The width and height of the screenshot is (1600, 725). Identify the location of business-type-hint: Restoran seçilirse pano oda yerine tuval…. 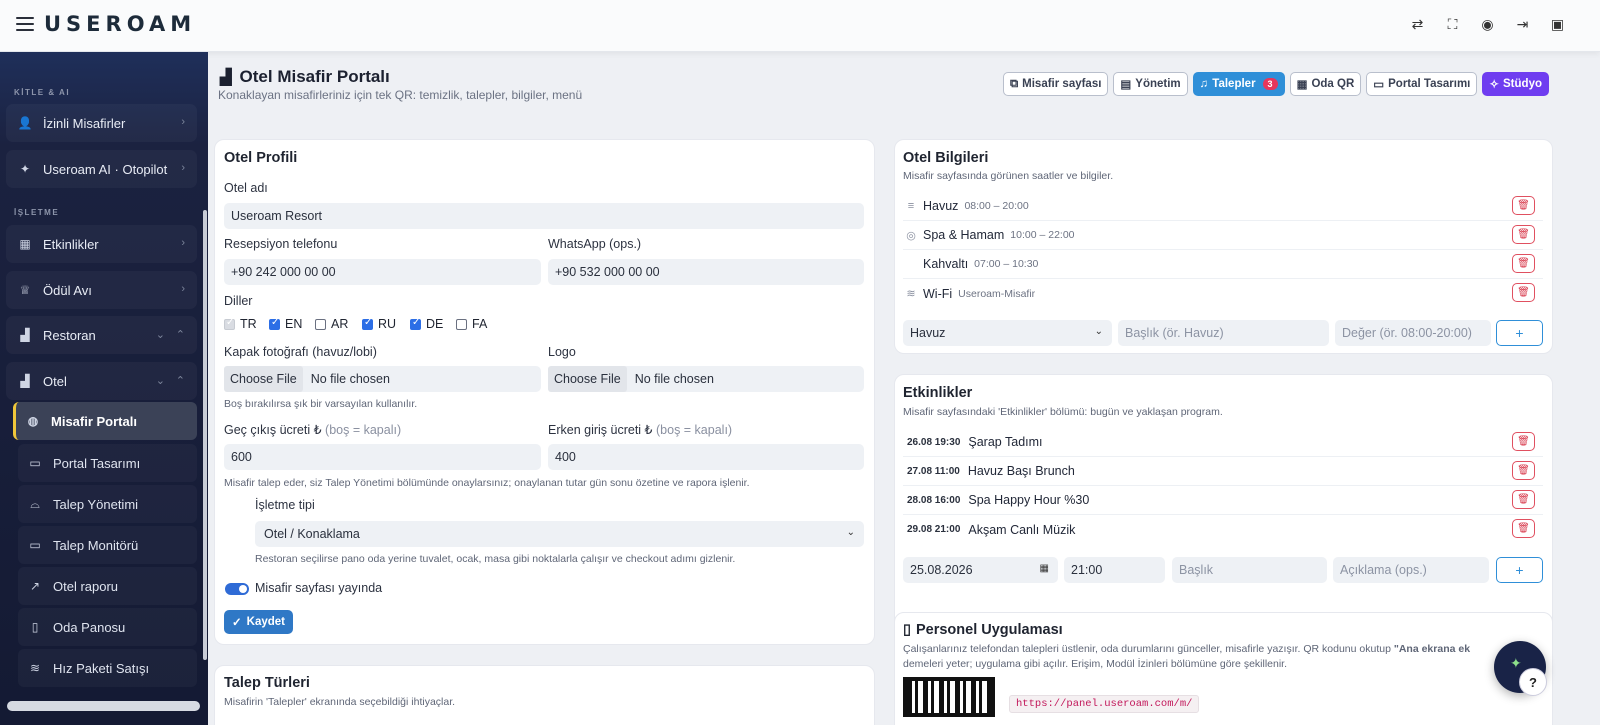
(495, 559).